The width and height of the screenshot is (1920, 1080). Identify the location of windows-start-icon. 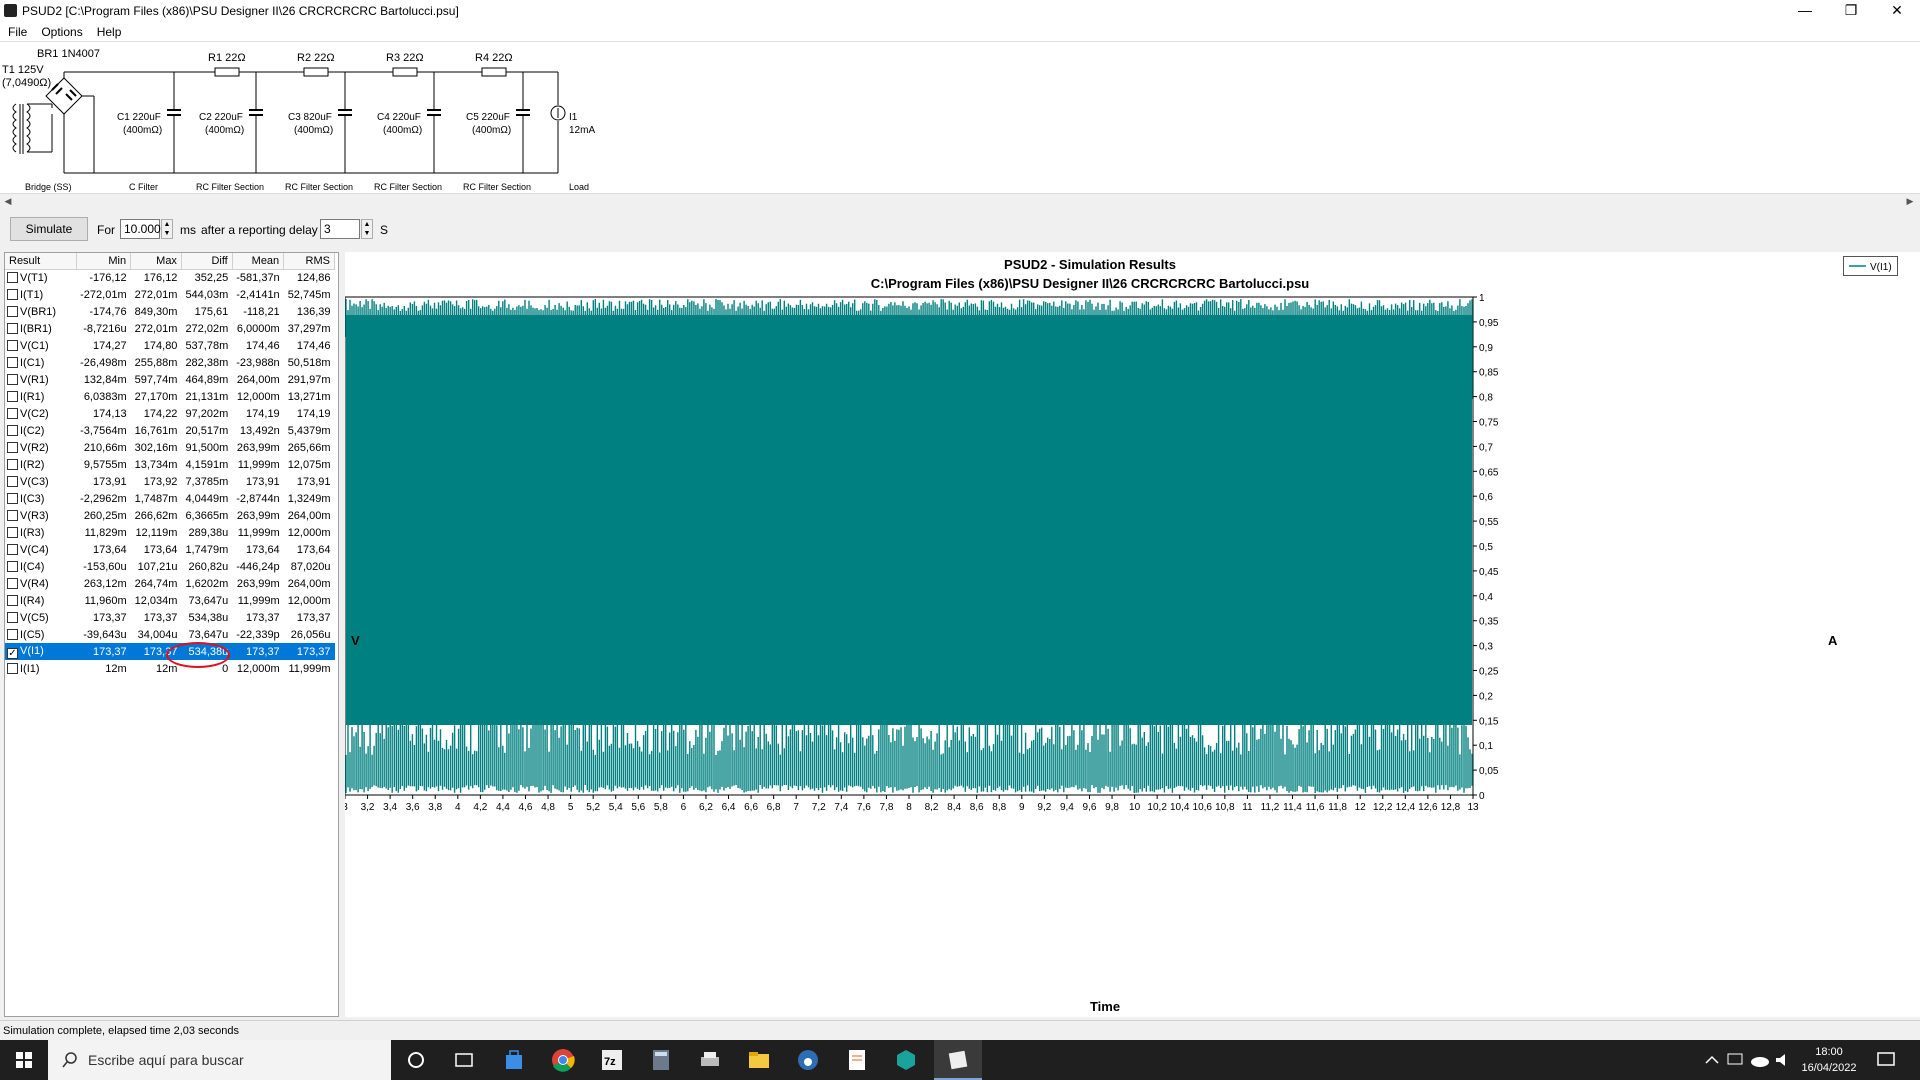
(24, 1060).